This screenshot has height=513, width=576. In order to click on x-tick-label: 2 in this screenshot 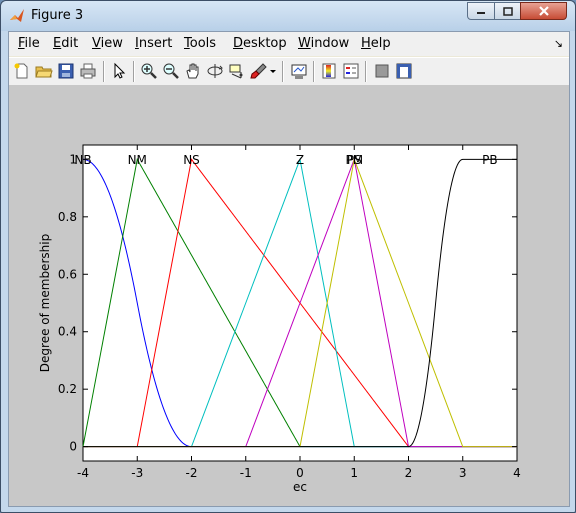, I will do `click(409, 473)`.